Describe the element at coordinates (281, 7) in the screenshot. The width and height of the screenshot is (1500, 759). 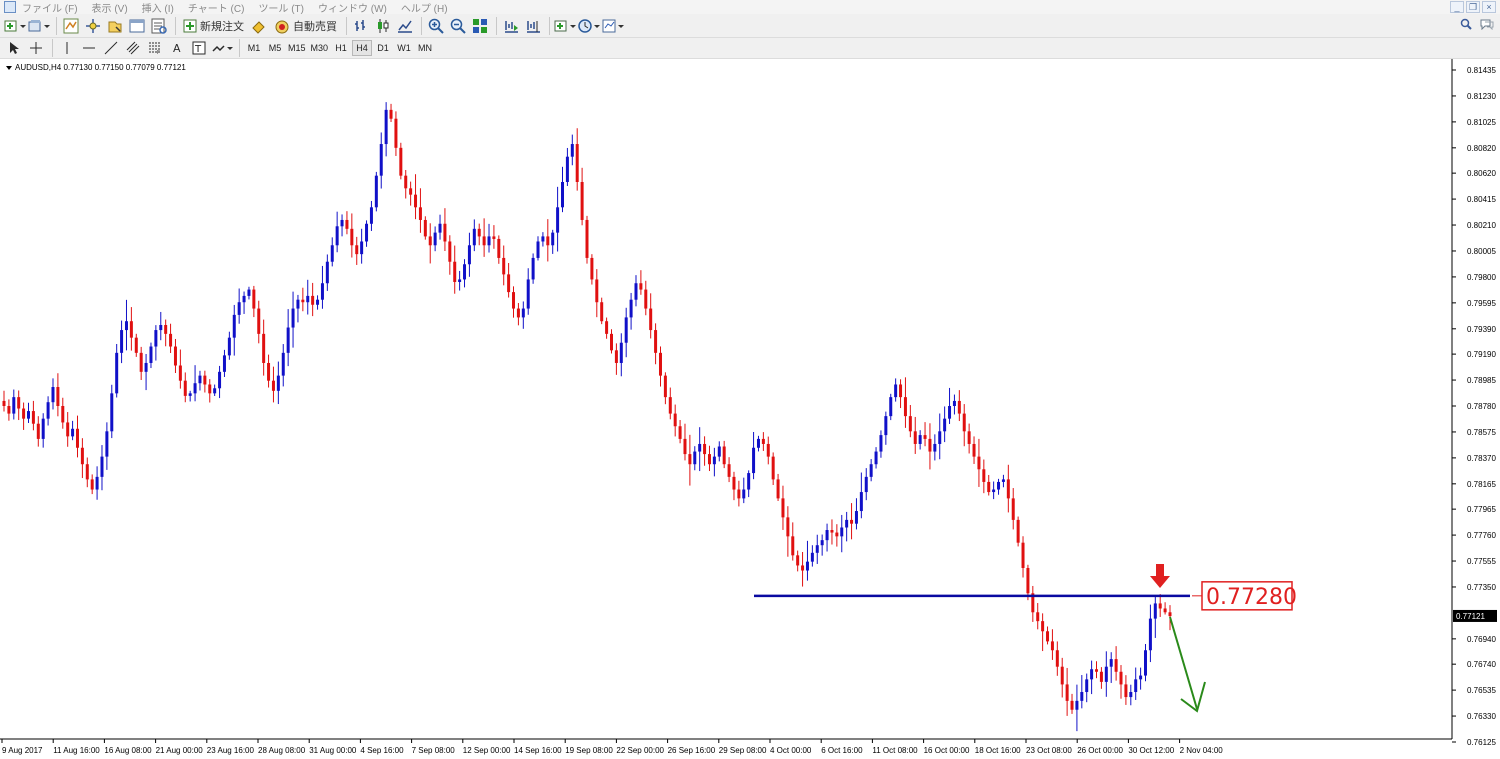
I see `menu-tools: ツール (T)` at that location.